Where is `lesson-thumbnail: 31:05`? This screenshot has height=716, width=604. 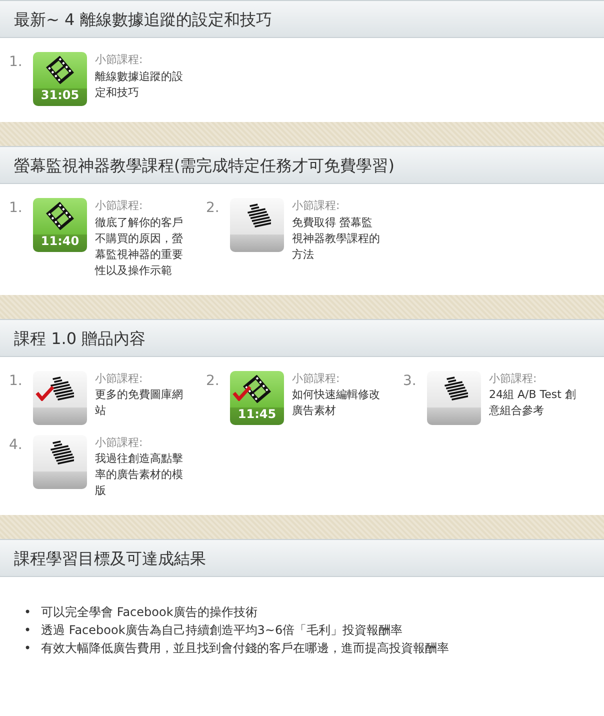
lesson-thumbnail: 31:05 is located at coordinates (60, 79).